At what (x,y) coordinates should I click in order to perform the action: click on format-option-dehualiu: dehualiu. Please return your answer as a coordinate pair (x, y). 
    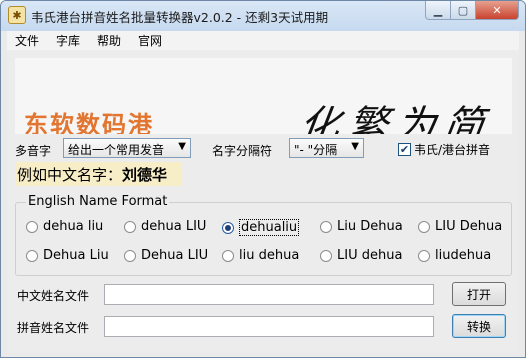
    Looking at the image, I should click on (261, 227).